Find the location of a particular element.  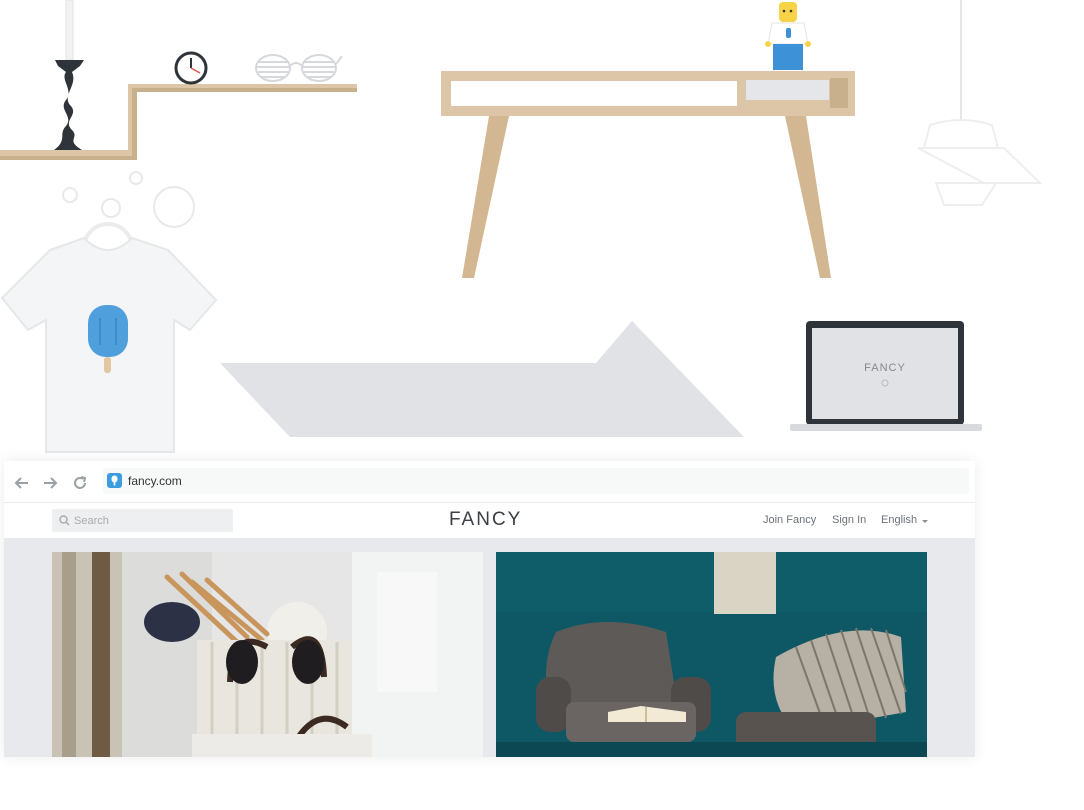

product-card-baskets is located at coordinates (267, 654).